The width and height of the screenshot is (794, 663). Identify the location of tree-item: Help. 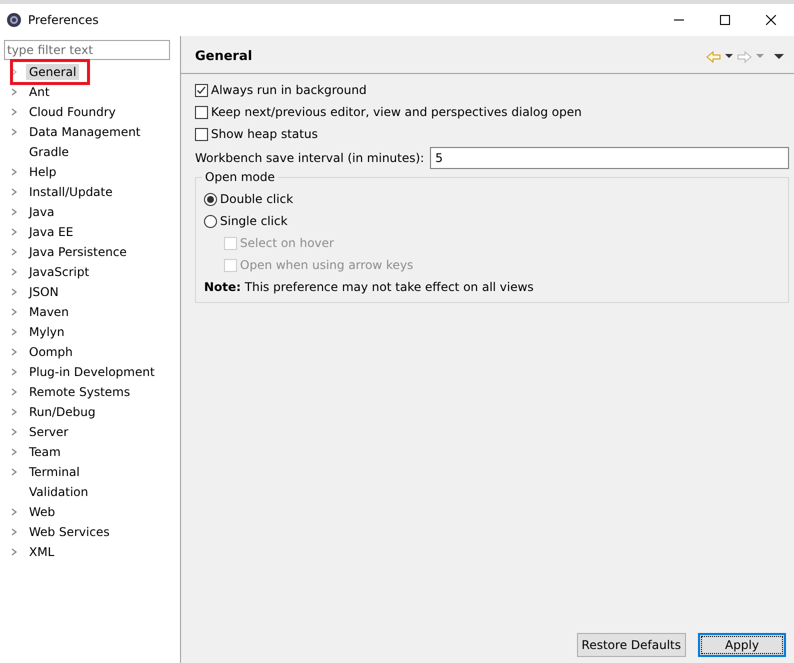
(43, 172).